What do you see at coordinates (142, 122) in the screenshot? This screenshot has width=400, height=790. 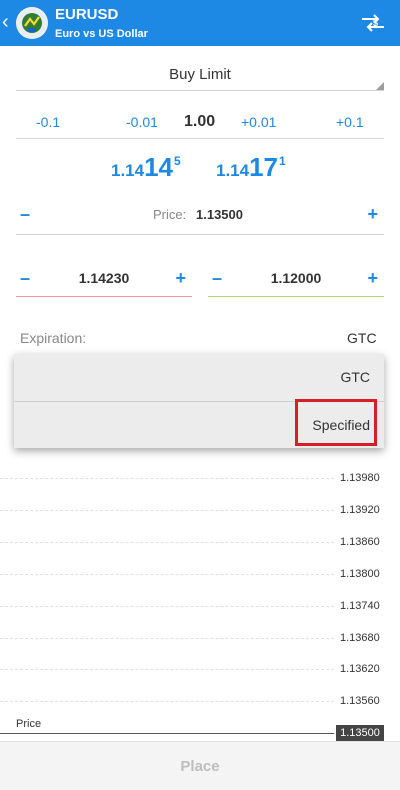 I see `volume-minus-0-01-button: -0.01` at bounding box center [142, 122].